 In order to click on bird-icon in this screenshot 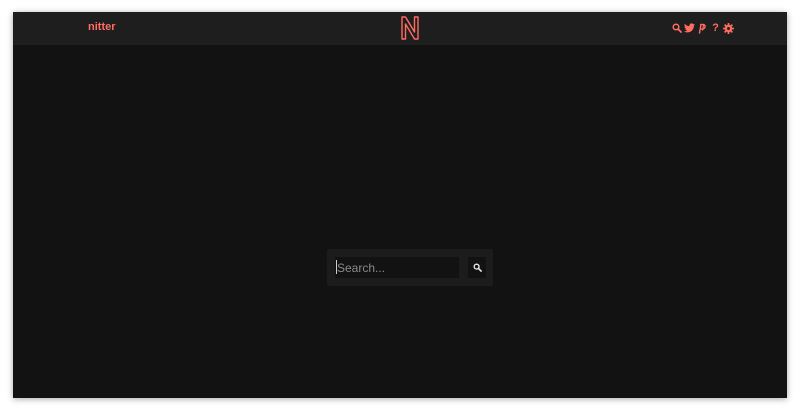, I will do `click(689, 28)`.